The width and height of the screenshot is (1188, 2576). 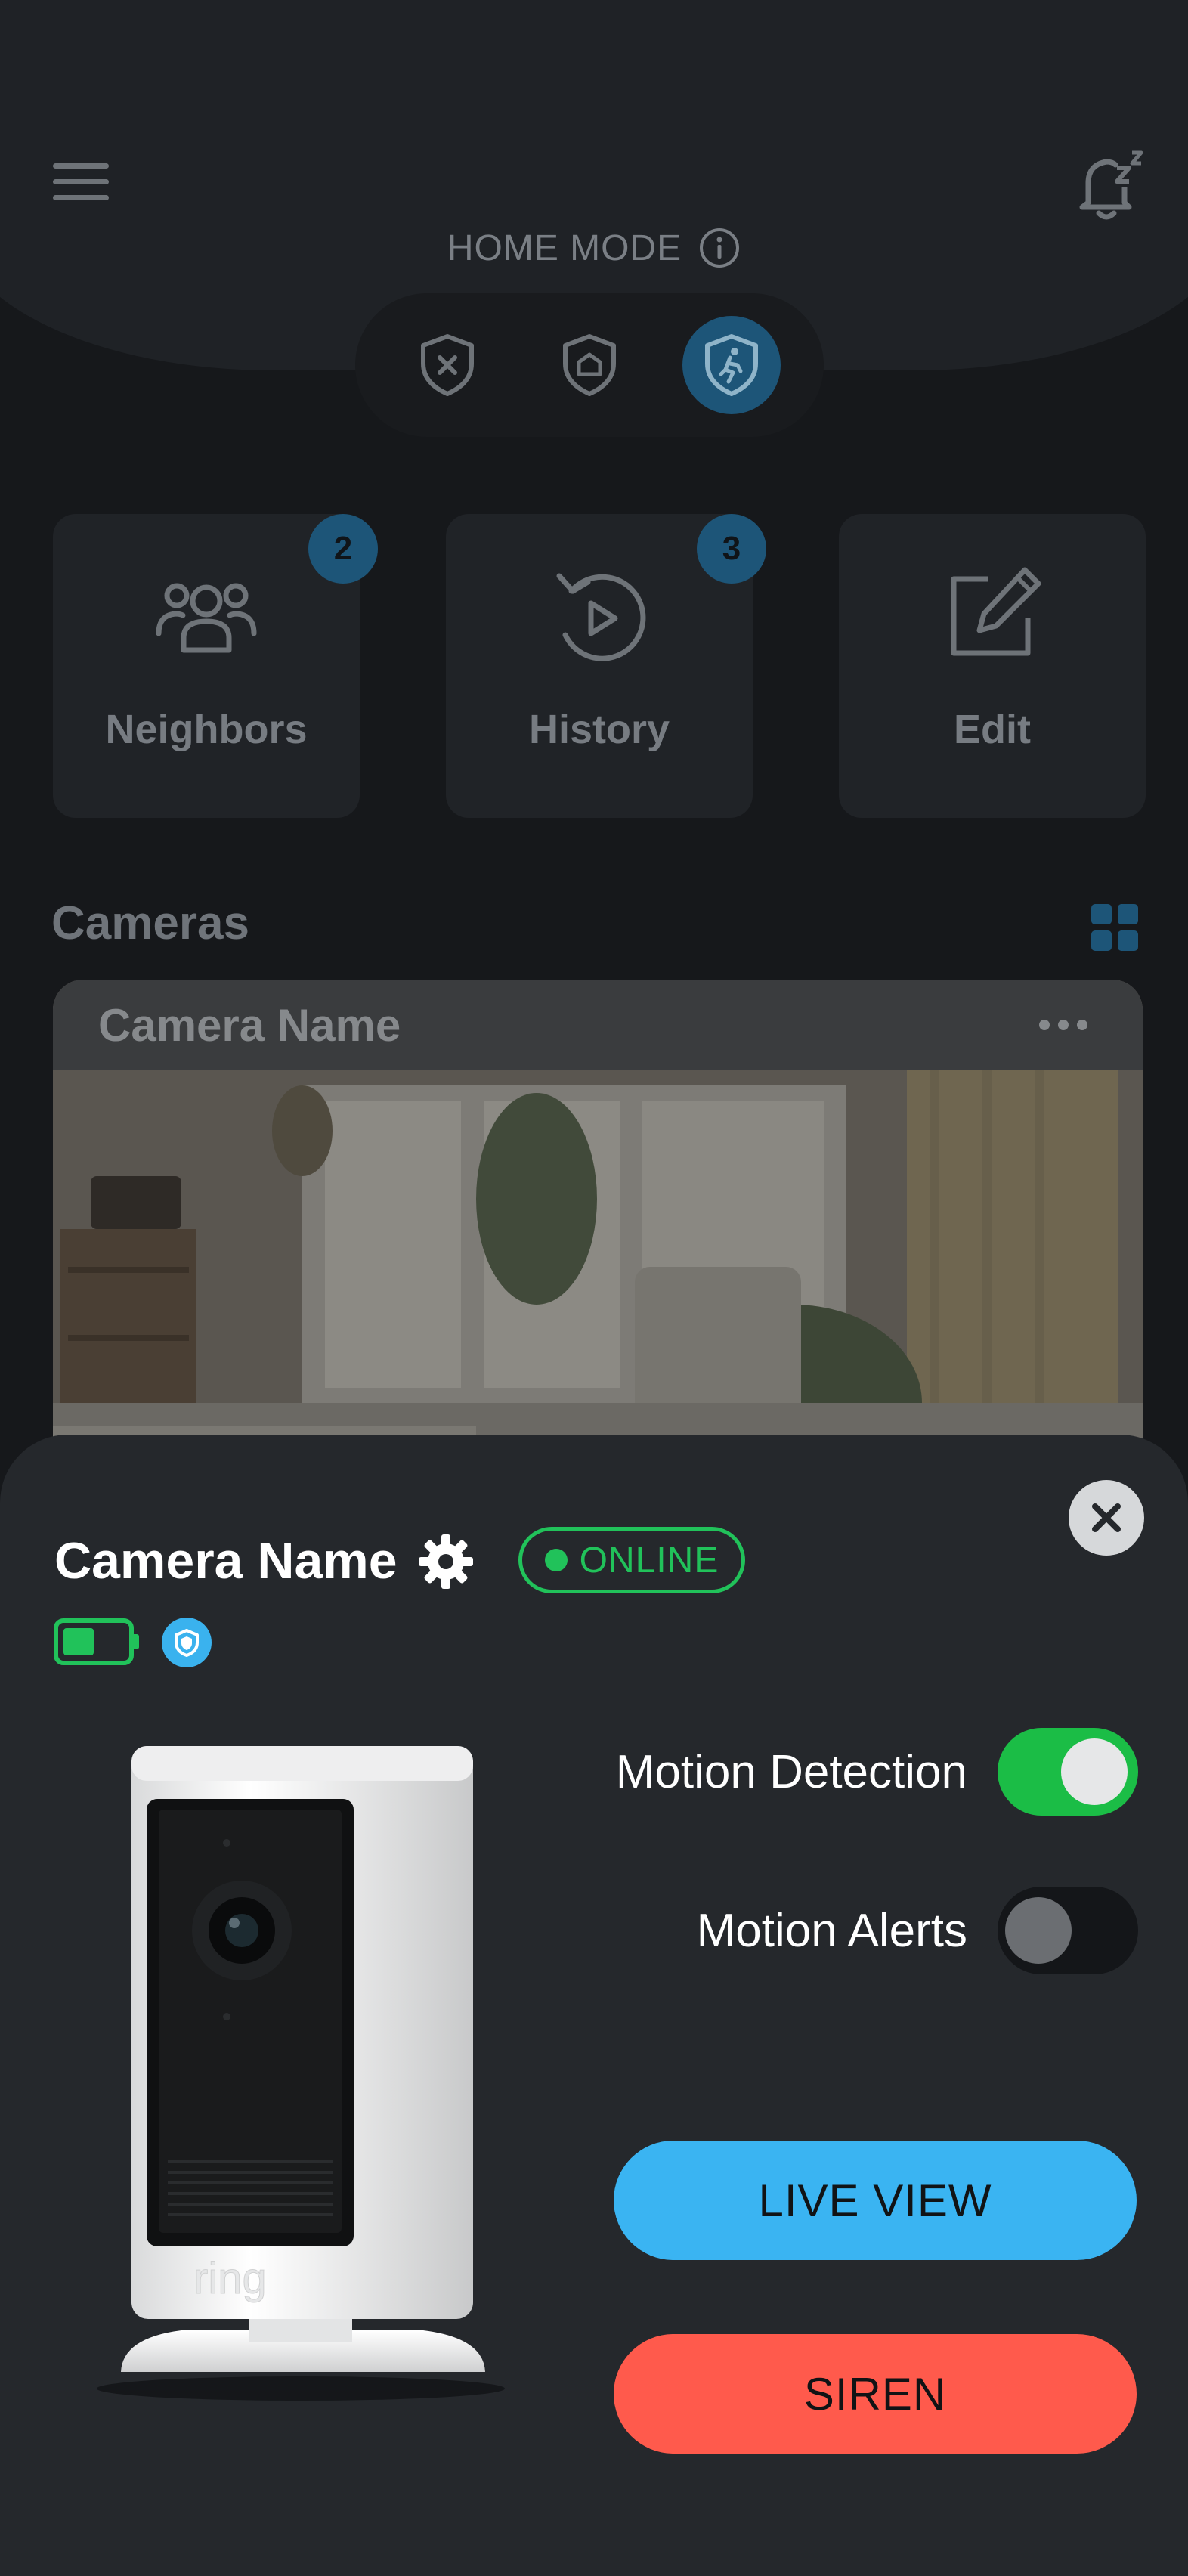 I want to click on status-dot, so click(x=556, y=1560).